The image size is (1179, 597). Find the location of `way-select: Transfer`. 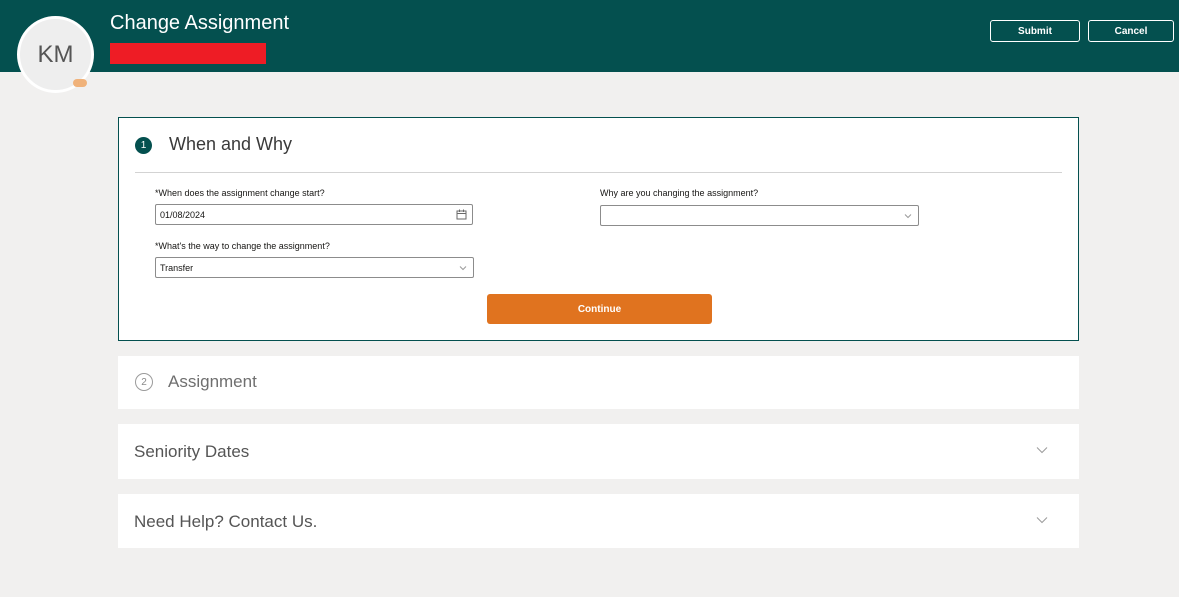

way-select: Transfer is located at coordinates (314, 267).